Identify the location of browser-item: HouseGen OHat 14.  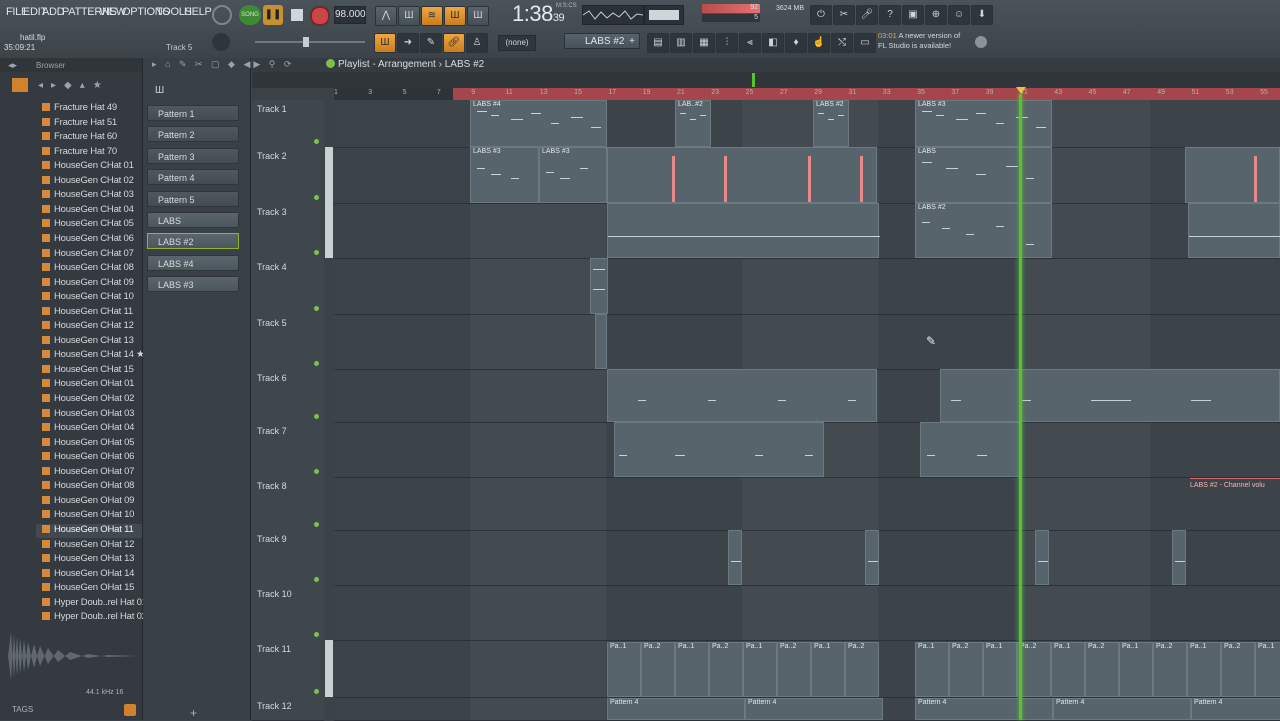
(88, 575).